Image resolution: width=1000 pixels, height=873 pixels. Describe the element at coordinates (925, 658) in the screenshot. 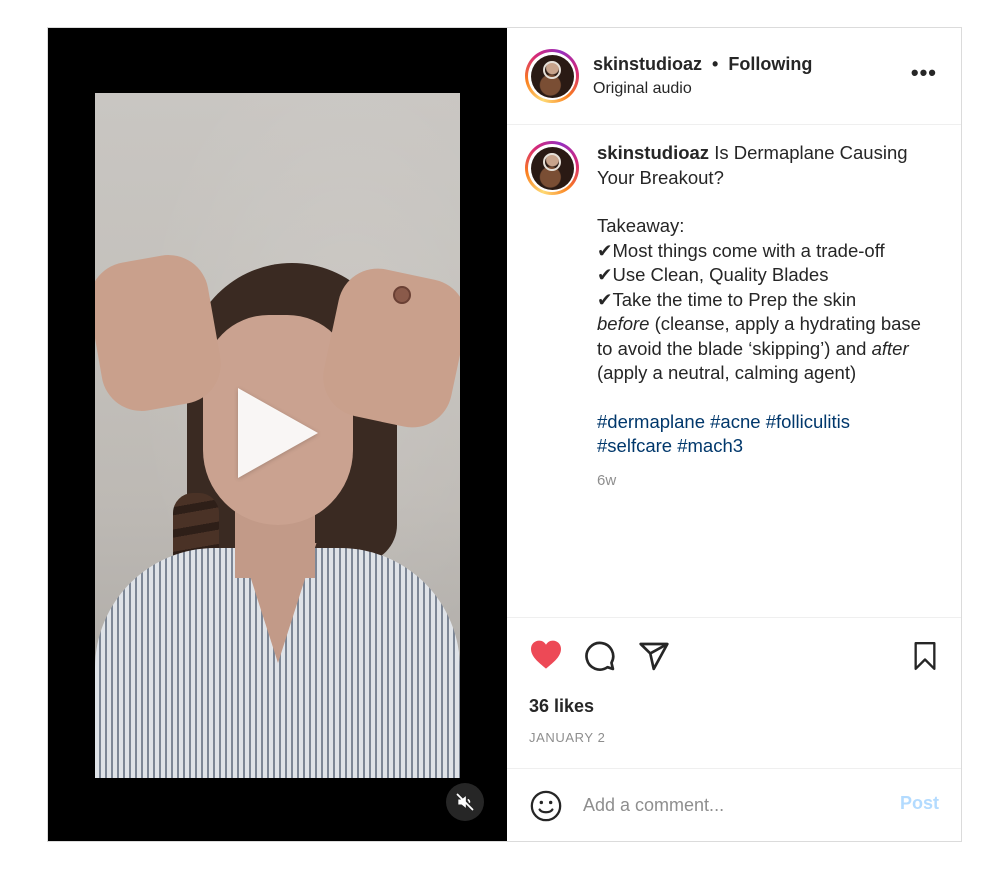

I see `bookmark-icon` at that location.